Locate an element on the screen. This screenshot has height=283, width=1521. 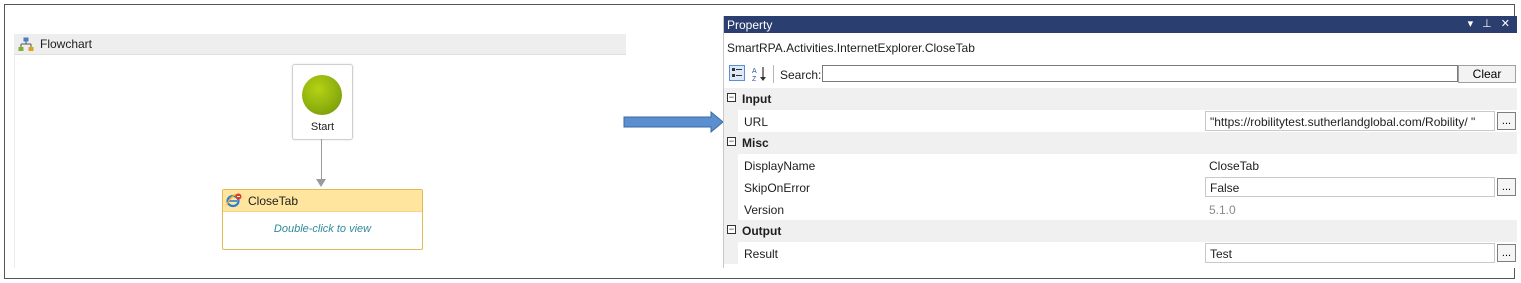
activity-hint: Double-click to view is located at coordinates (322, 229).